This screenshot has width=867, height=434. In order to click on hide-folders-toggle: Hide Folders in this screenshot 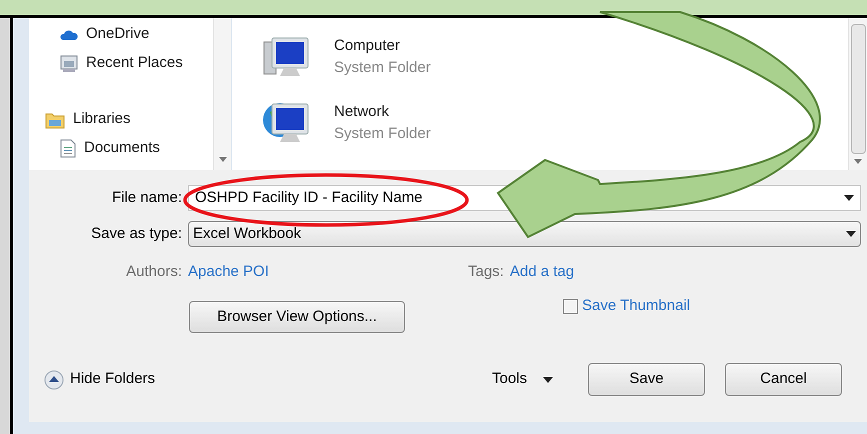, I will do `click(113, 379)`.